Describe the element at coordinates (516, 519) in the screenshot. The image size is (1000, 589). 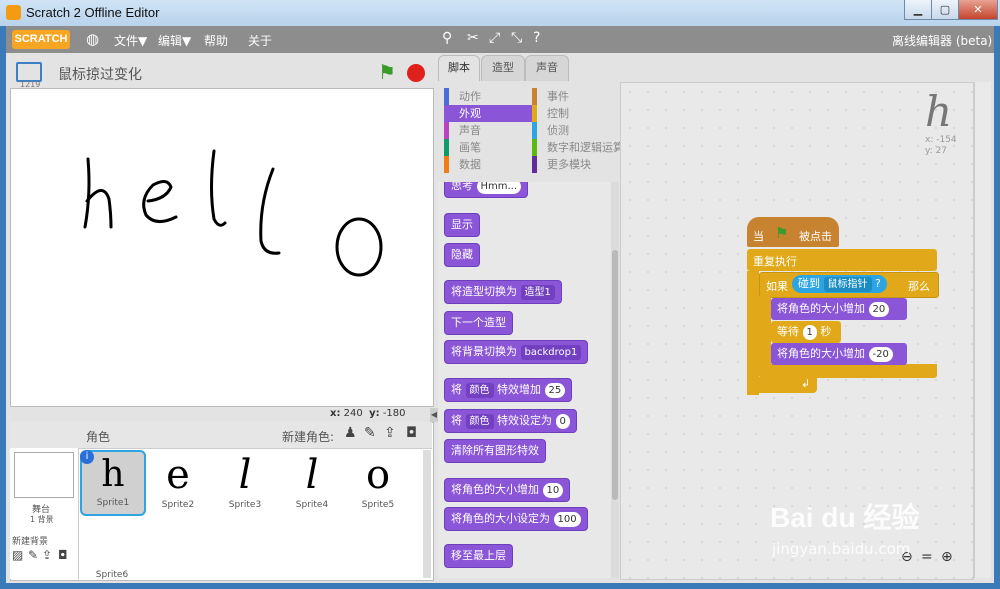
I see `block-set-size: 将角色的大小设定为 100` at that location.